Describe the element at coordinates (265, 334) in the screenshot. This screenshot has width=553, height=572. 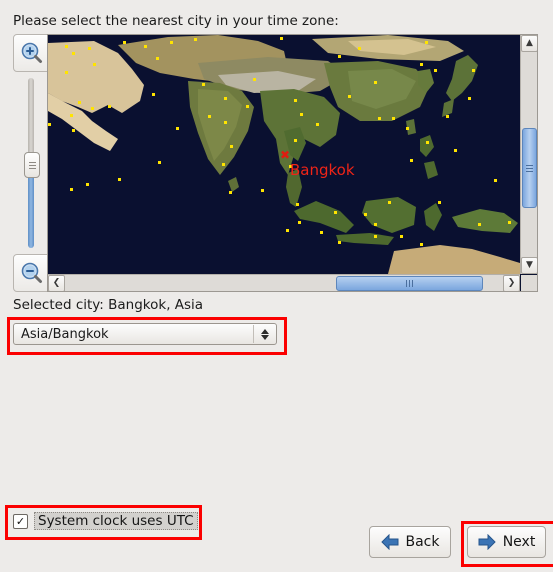
I see `chevron-updown-icon` at that location.